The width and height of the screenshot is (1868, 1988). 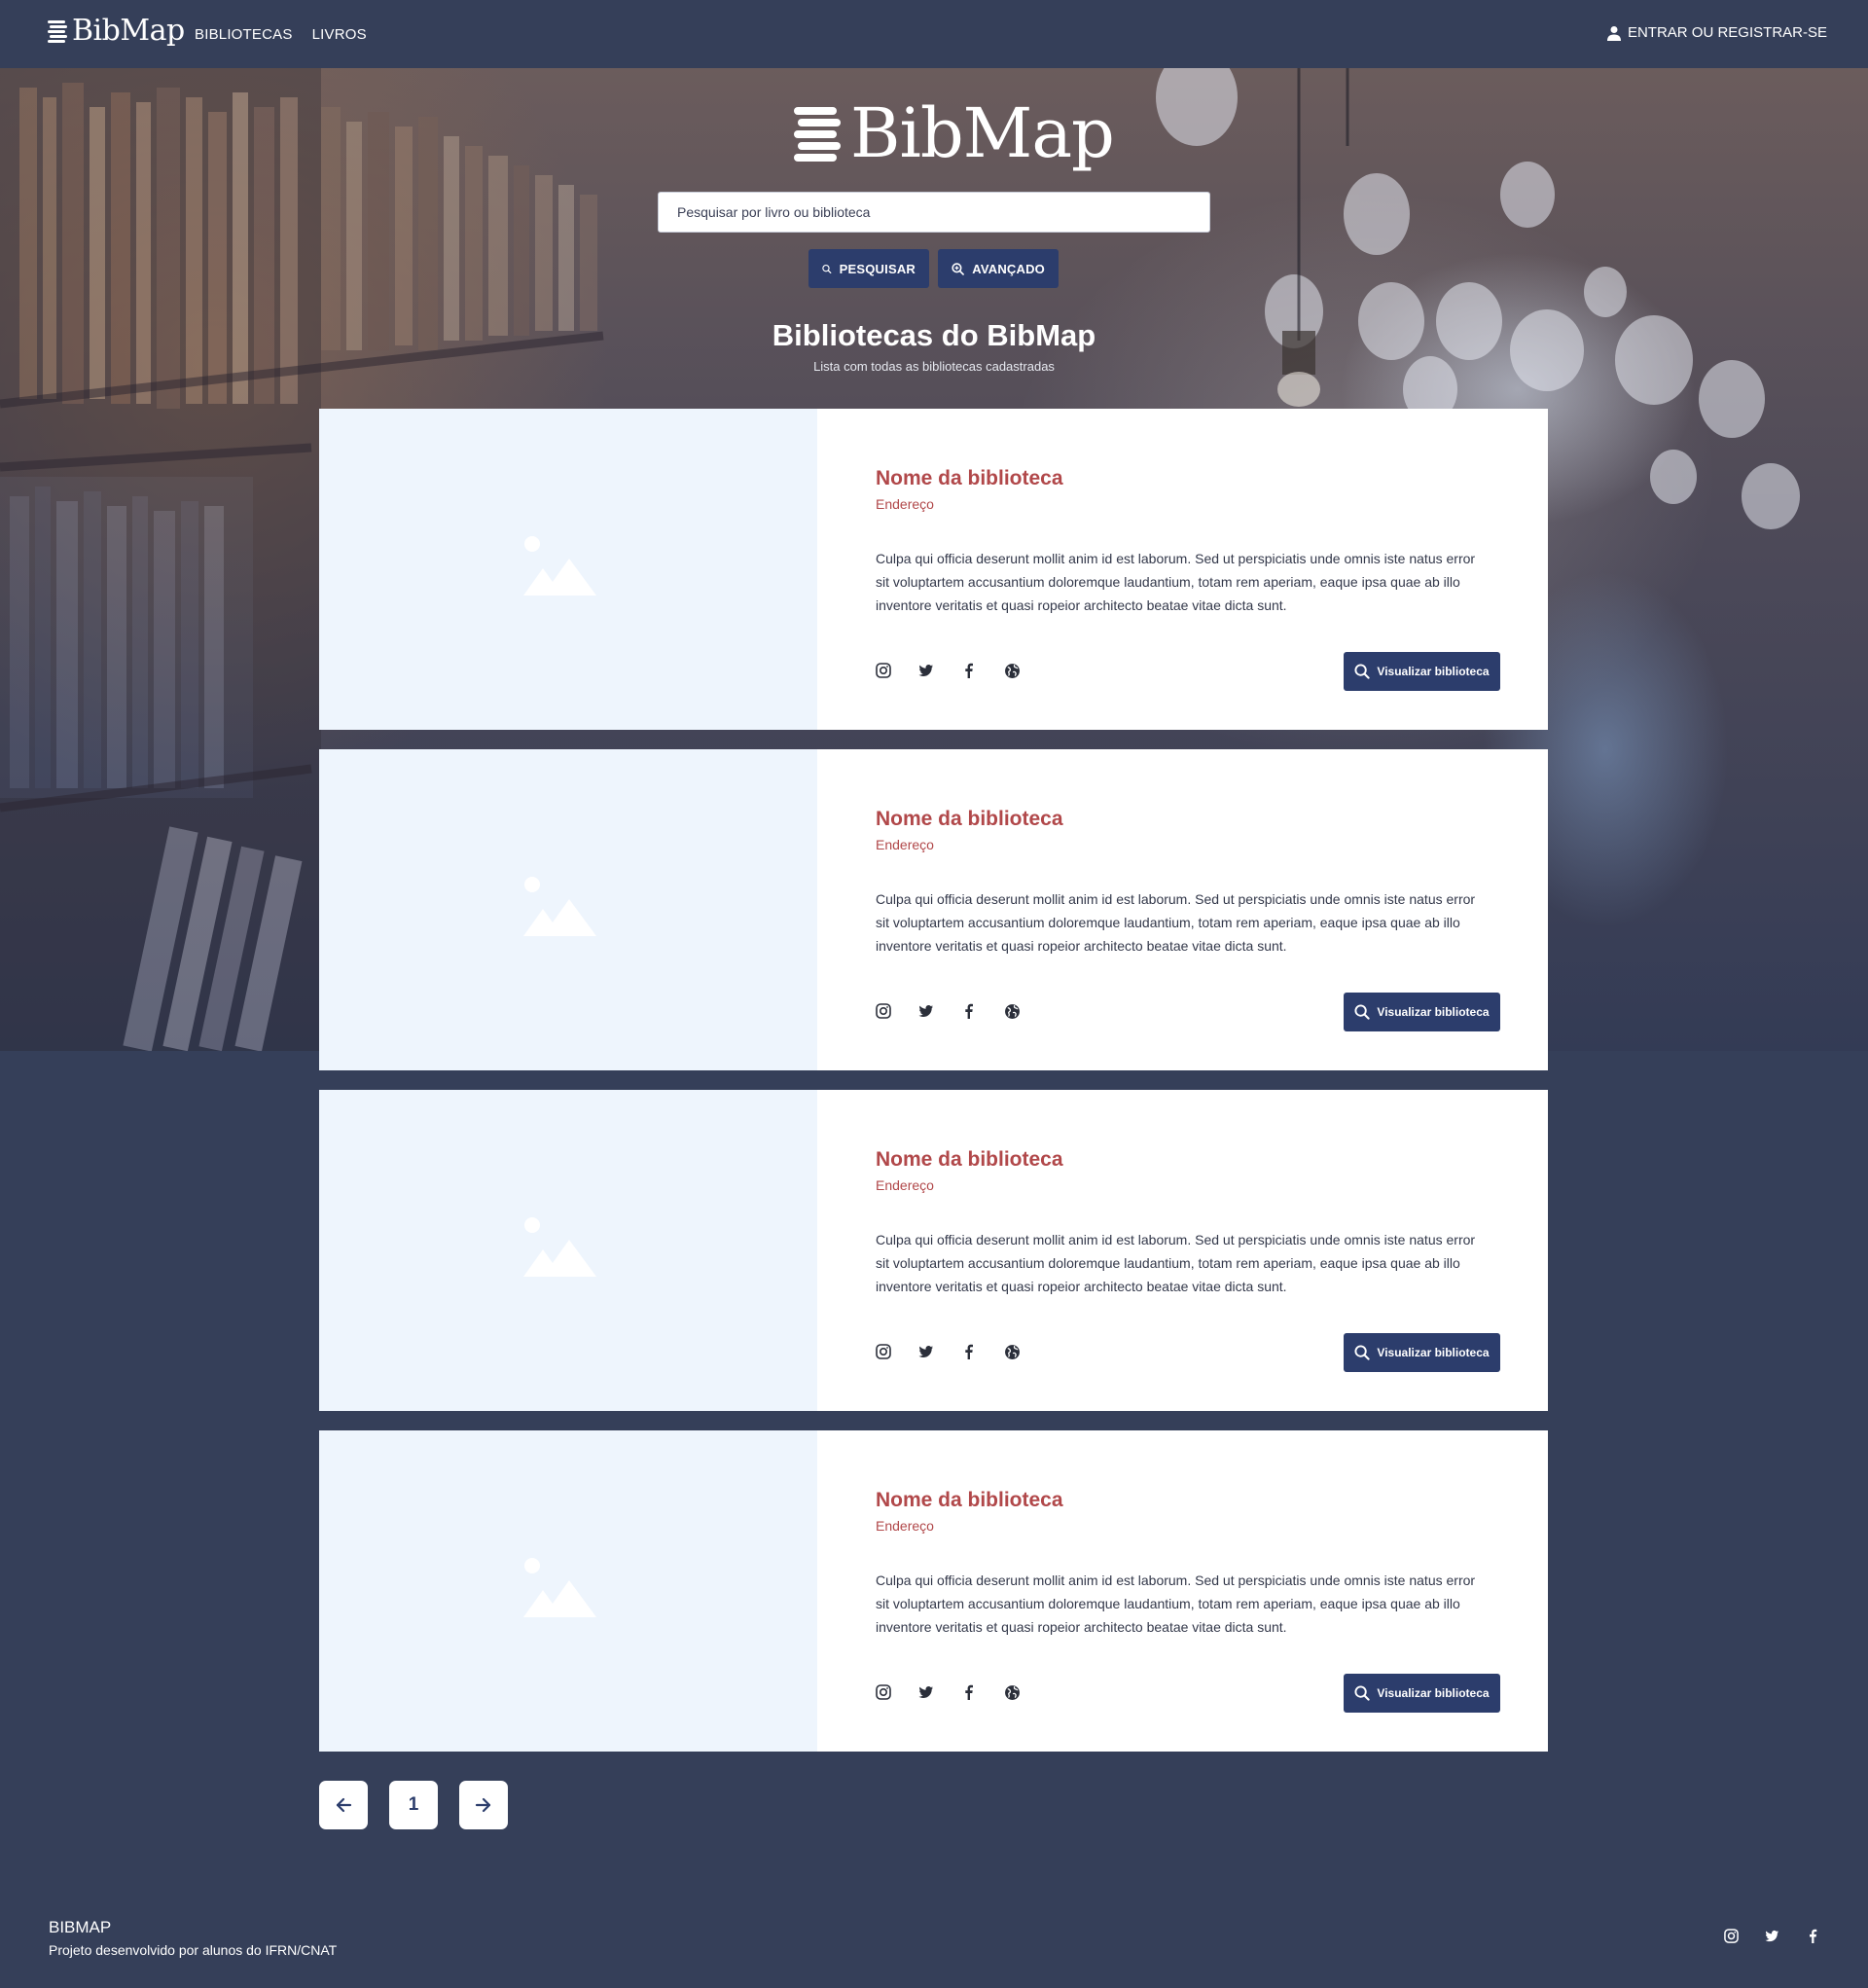 I want to click on pagination-page-1: 1, so click(x=413, y=1805).